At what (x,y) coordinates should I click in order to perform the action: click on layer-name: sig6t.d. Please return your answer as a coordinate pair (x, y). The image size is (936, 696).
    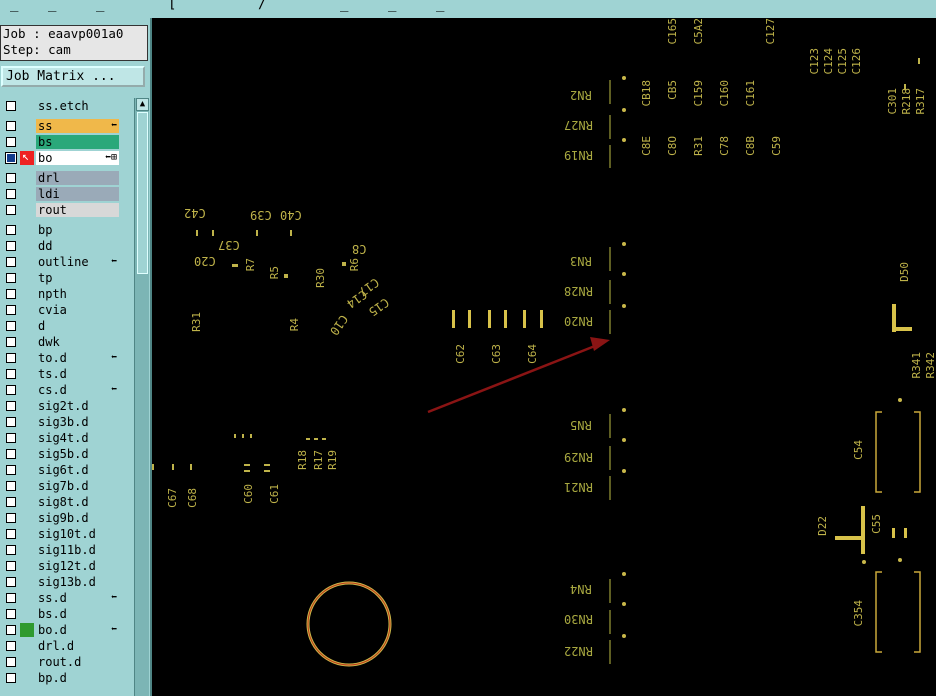
    Looking at the image, I should click on (77, 470).